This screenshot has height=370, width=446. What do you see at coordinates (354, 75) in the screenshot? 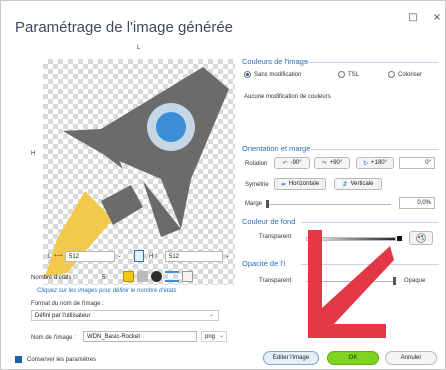
I see `color-tsl-label: TSL` at bounding box center [354, 75].